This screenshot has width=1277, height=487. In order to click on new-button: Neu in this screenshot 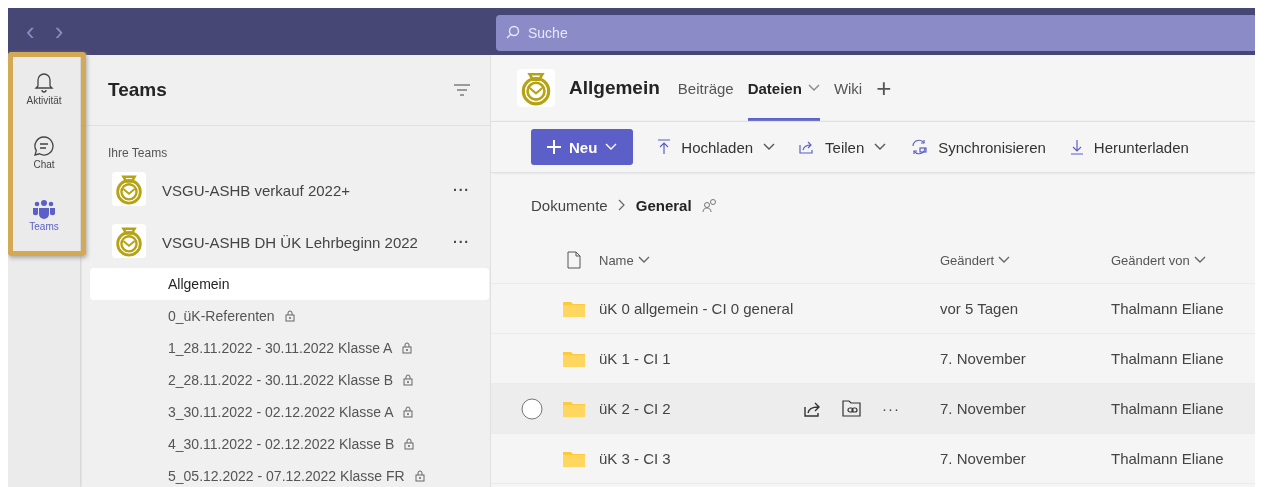, I will do `click(582, 147)`.